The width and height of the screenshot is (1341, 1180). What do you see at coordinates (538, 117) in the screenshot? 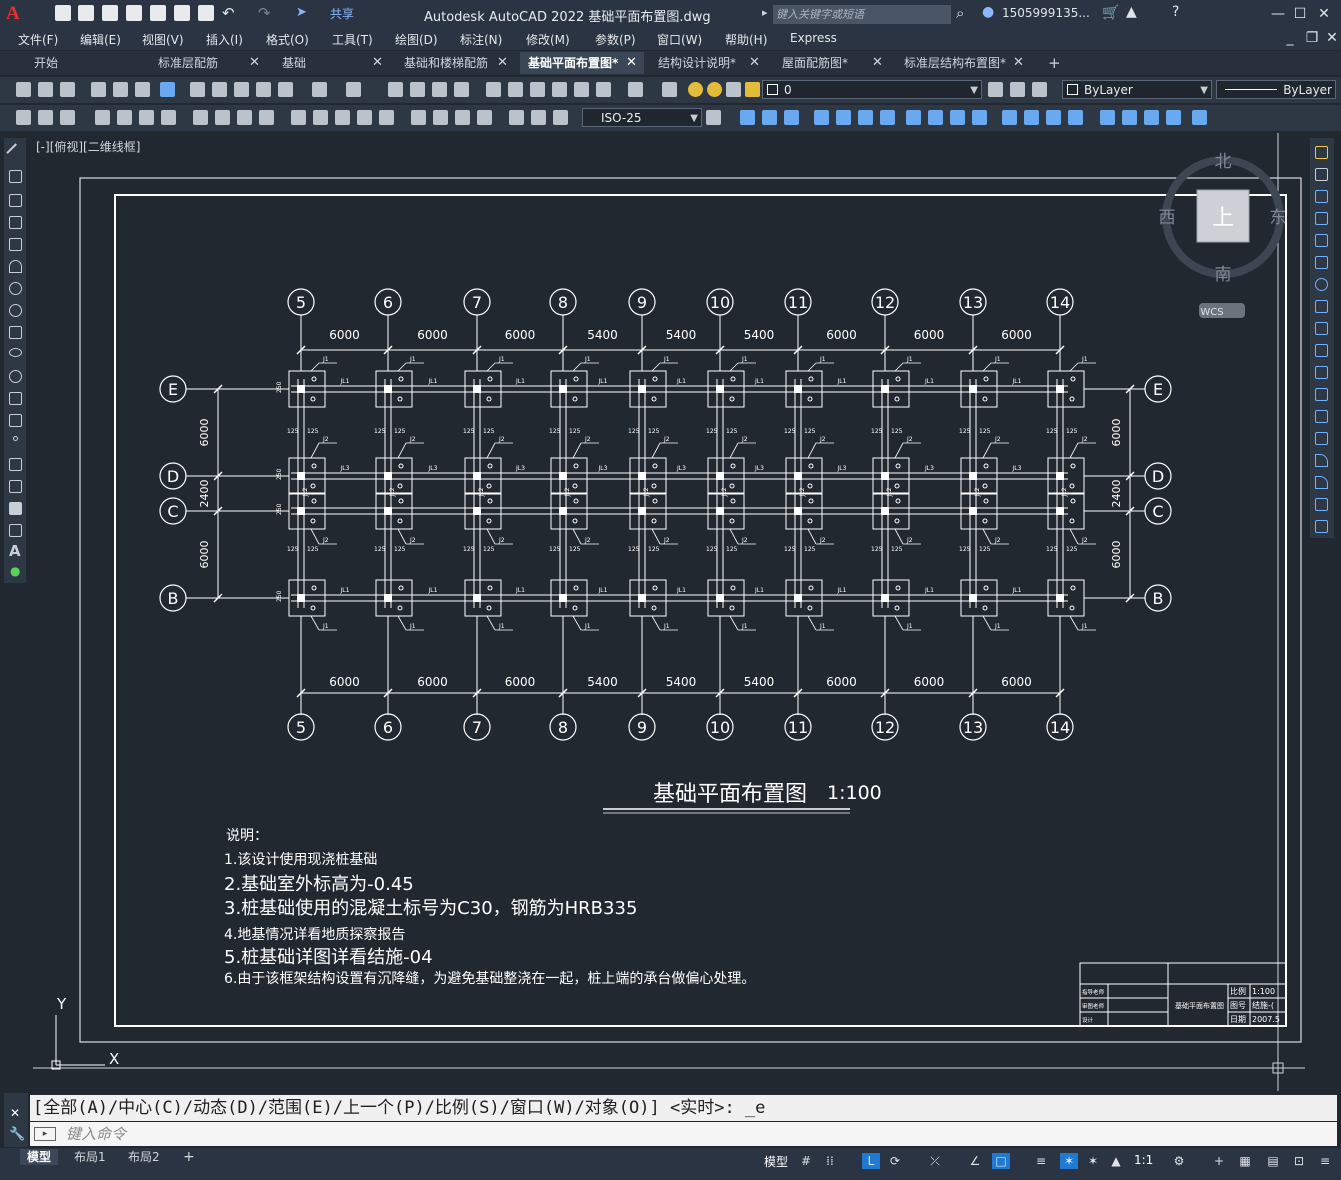
I see `dimension-text-icon` at bounding box center [538, 117].